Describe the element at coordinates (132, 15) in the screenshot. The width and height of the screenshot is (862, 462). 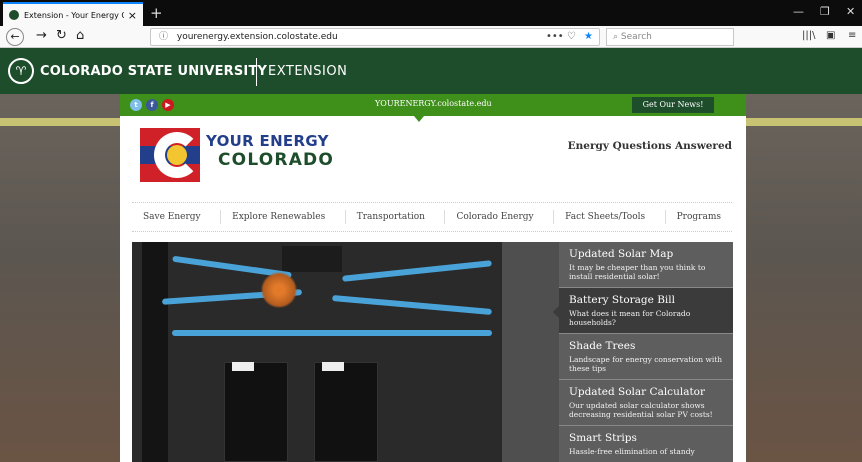
I see `tab-close-icon: ×` at that location.